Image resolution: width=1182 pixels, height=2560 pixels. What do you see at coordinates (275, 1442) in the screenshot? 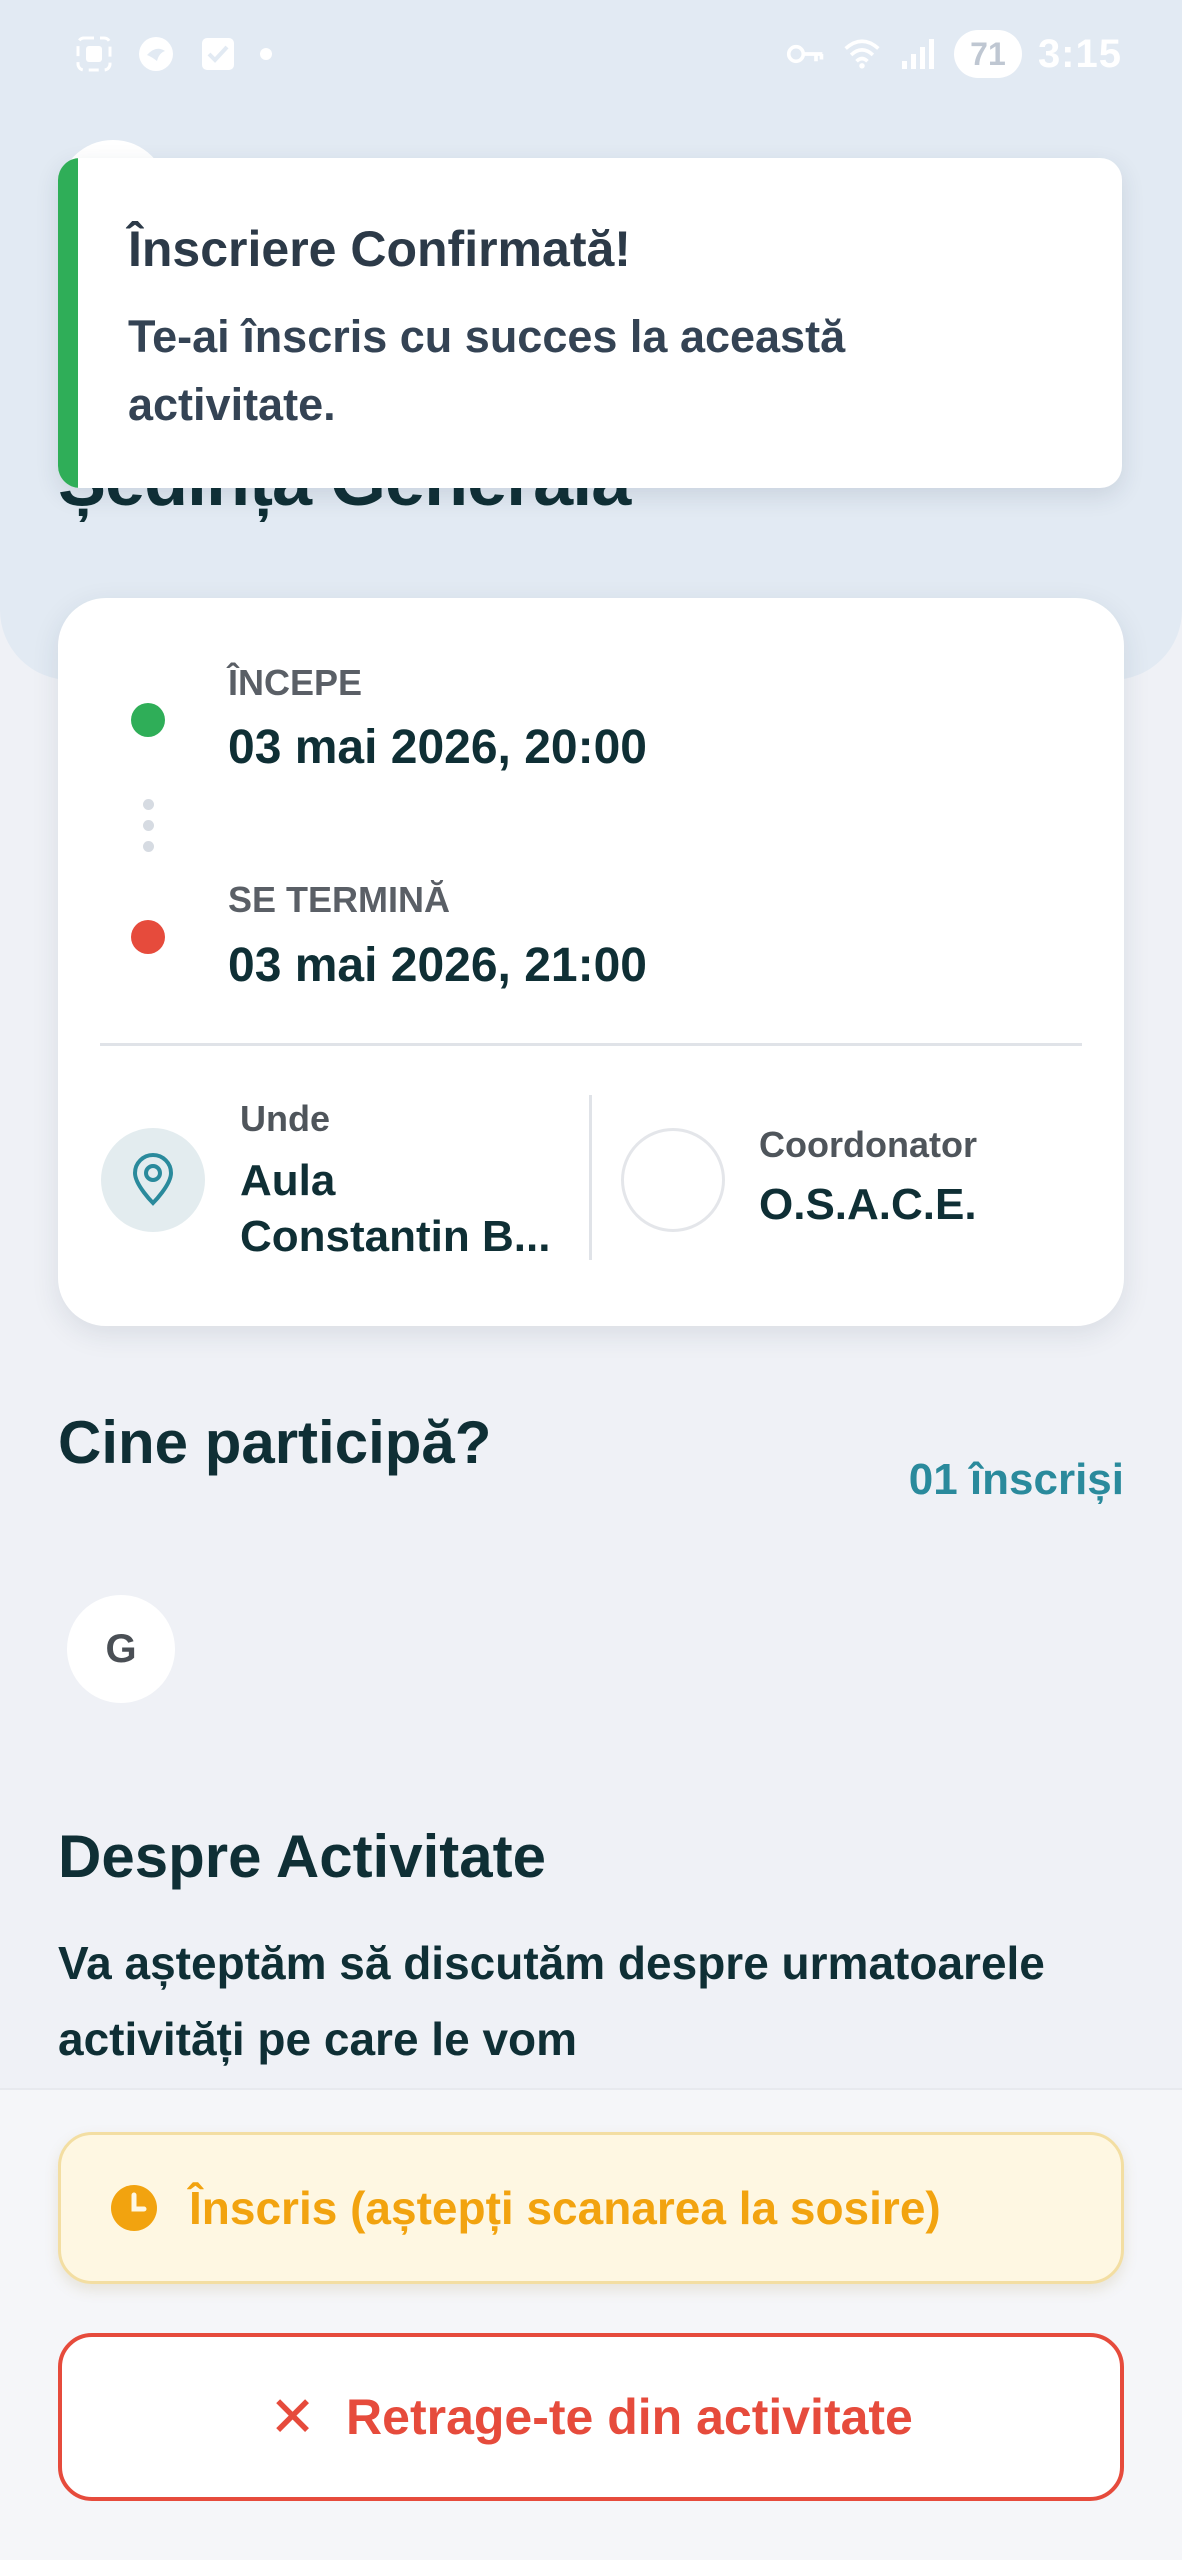
I see `participants-title: Cine participă?` at bounding box center [275, 1442].